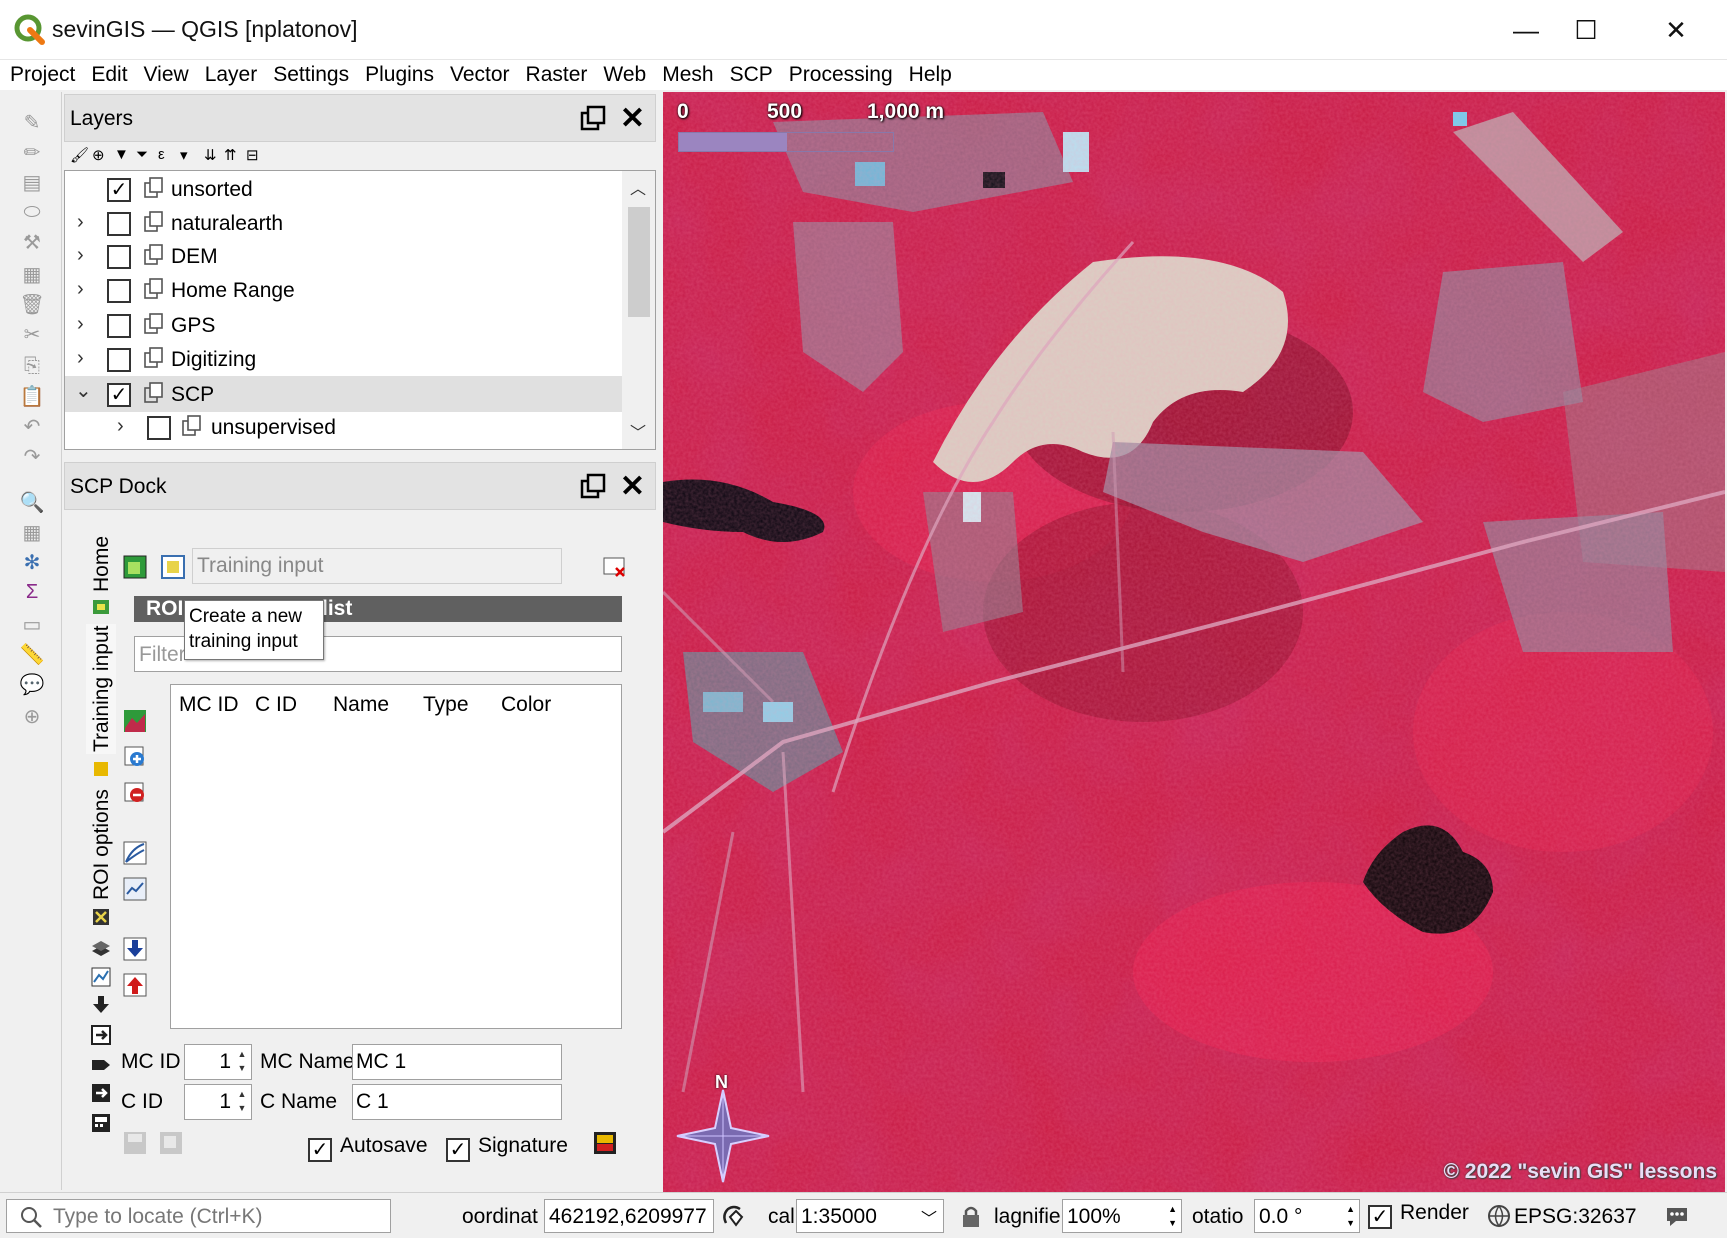 Image resolution: width=1727 pixels, height=1238 pixels. I want to click on download-tab-icon, so click(101, 1005).